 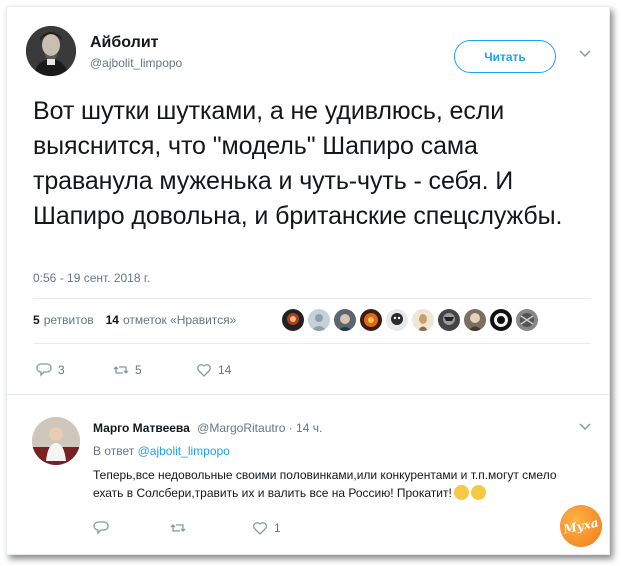 I want to click on reply-like-action: 1, so click(x=266, y=528).